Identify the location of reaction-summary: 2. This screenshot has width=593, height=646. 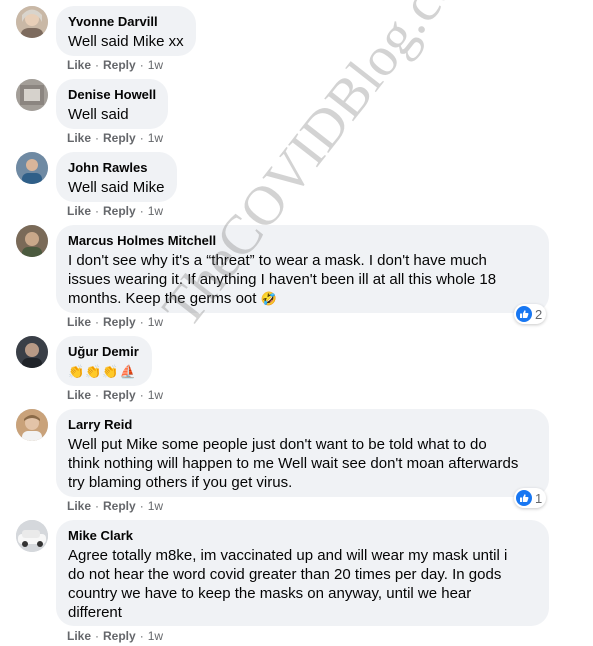
(530, 314).